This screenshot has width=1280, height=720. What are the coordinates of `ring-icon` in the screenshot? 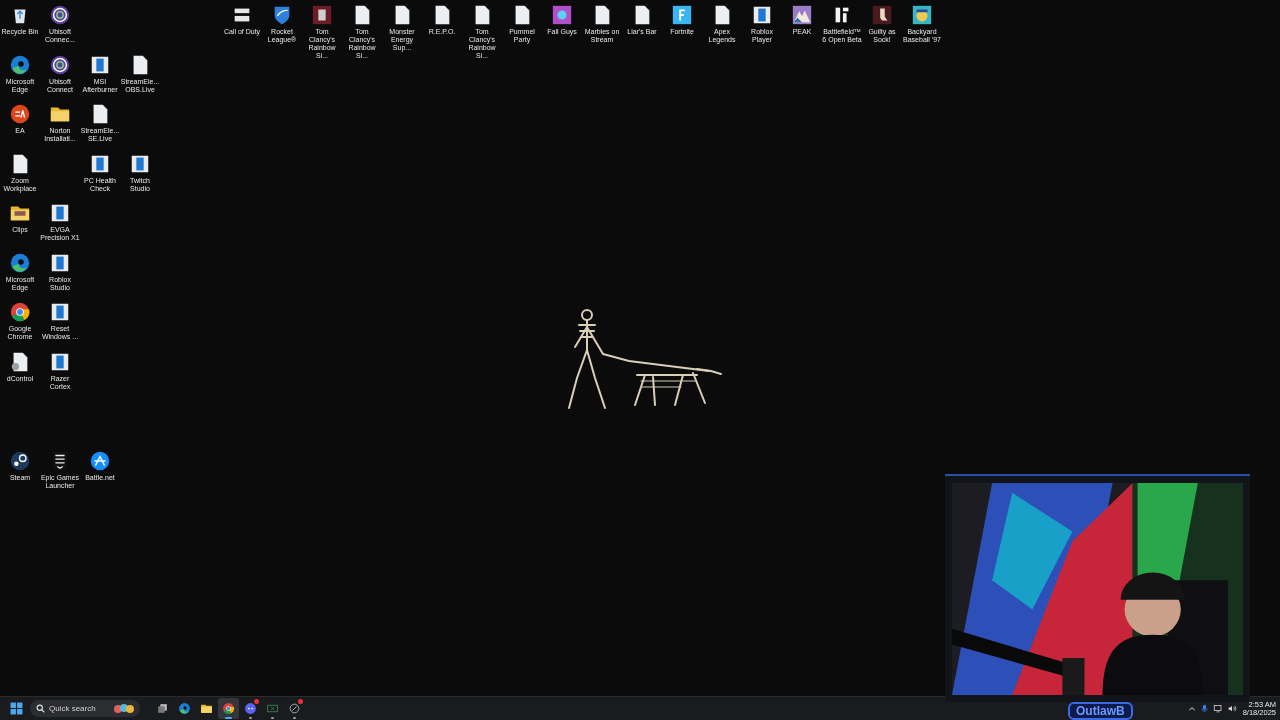 It's located at (294, 708).